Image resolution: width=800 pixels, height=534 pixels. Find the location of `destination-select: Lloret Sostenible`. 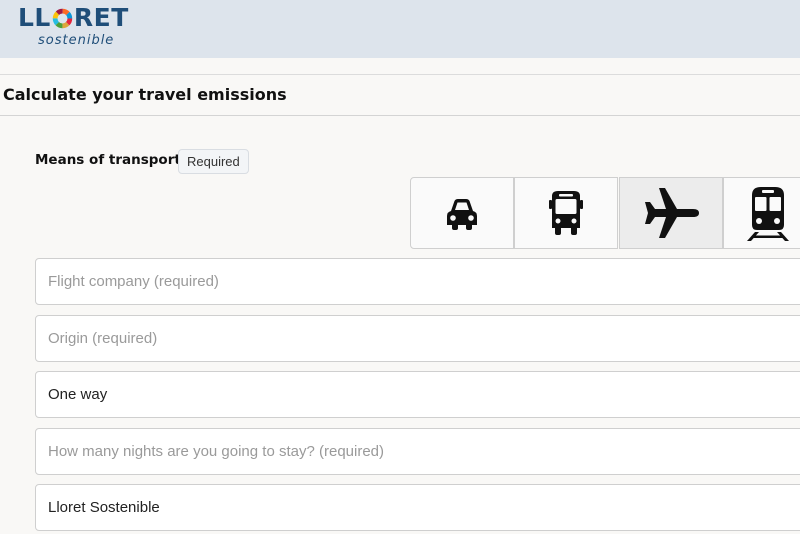

destination-select: Lloret Sostenible is located at coordinates (417, 507).